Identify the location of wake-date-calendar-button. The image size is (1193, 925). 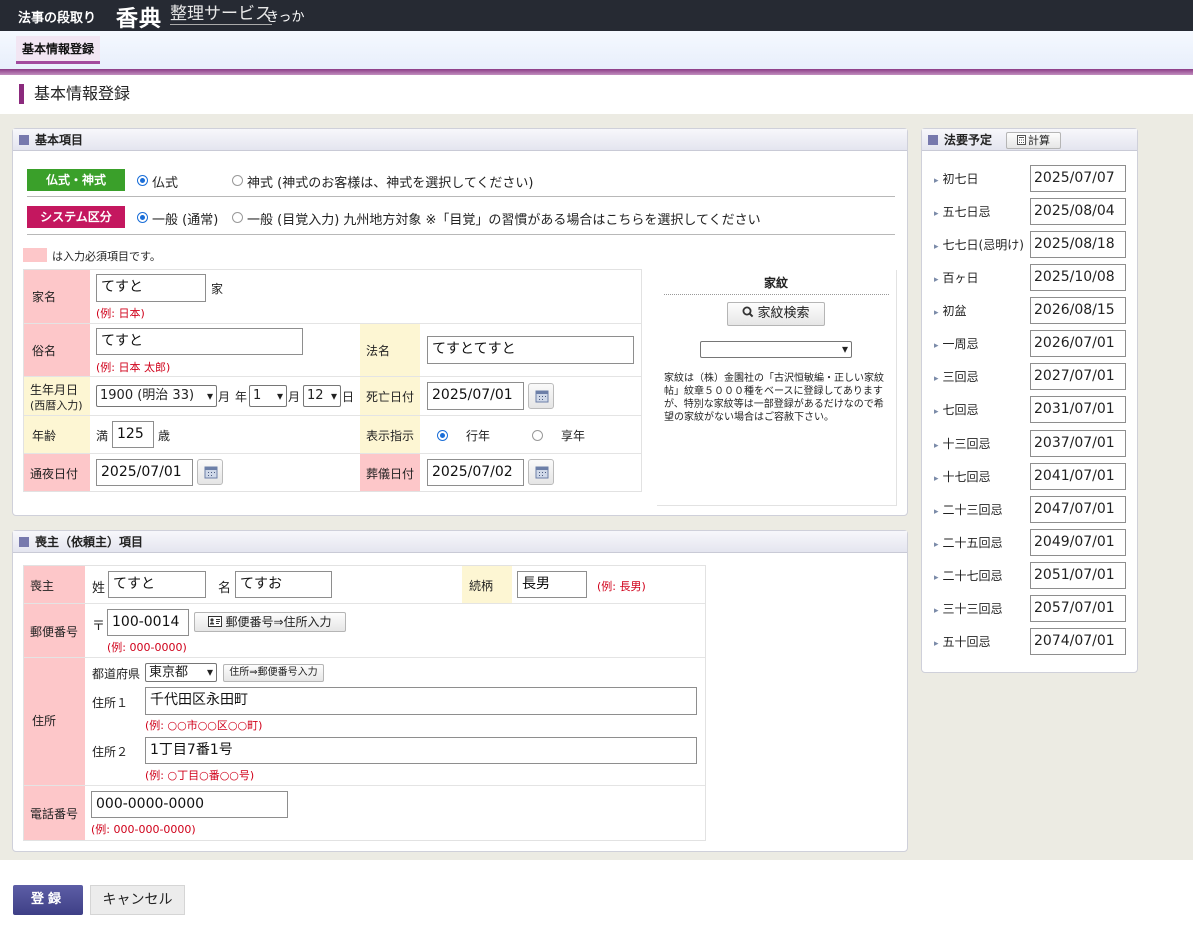
(210, 472).